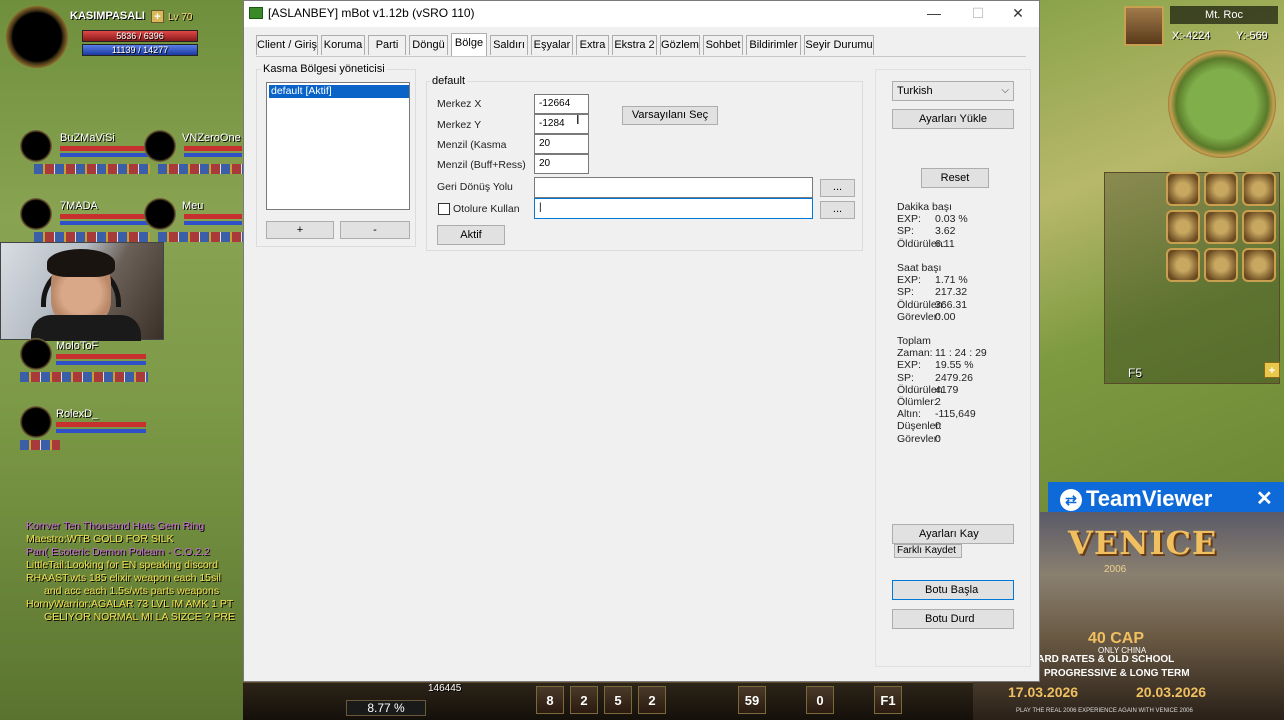 The height and width of the screenshot is (720, 1284). Describe the element at coordinates (928, 551) in the screenshot. I see `save-as-button: Farklı Kaydet` at that location.